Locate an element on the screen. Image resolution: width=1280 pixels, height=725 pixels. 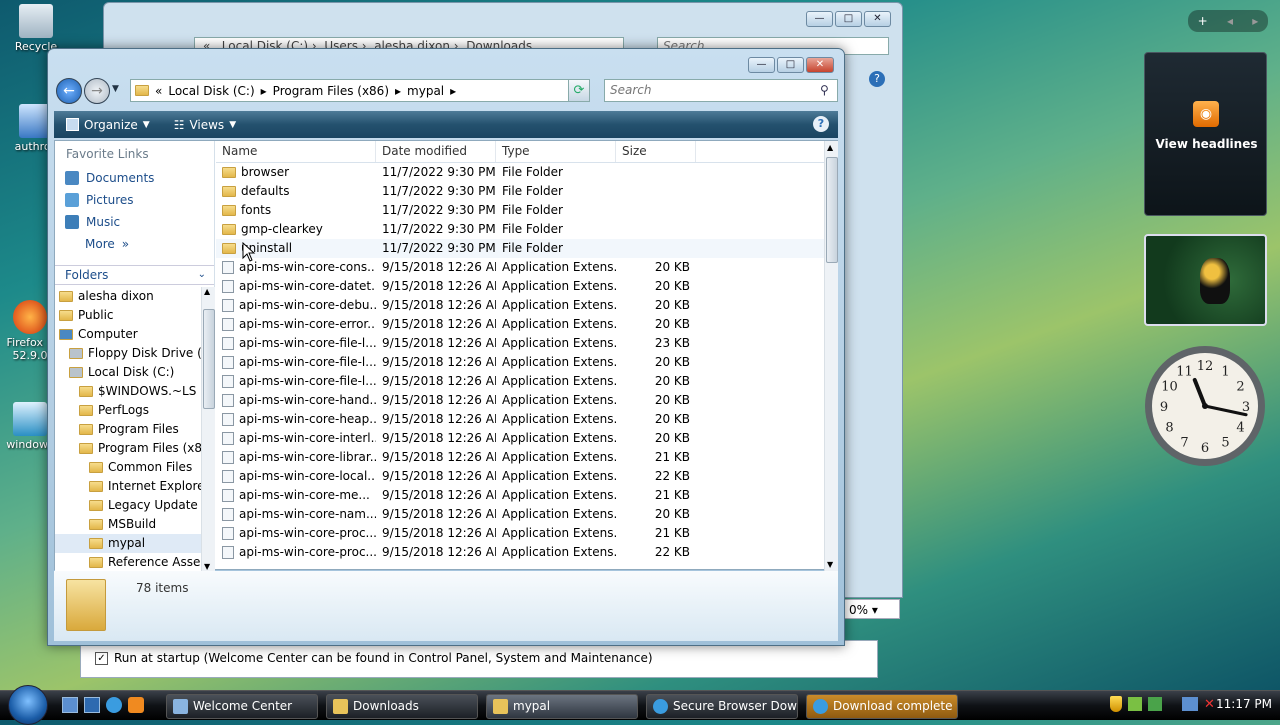
tree-scrollbar: ▲ ▼ is located at coordinates (208, 429).